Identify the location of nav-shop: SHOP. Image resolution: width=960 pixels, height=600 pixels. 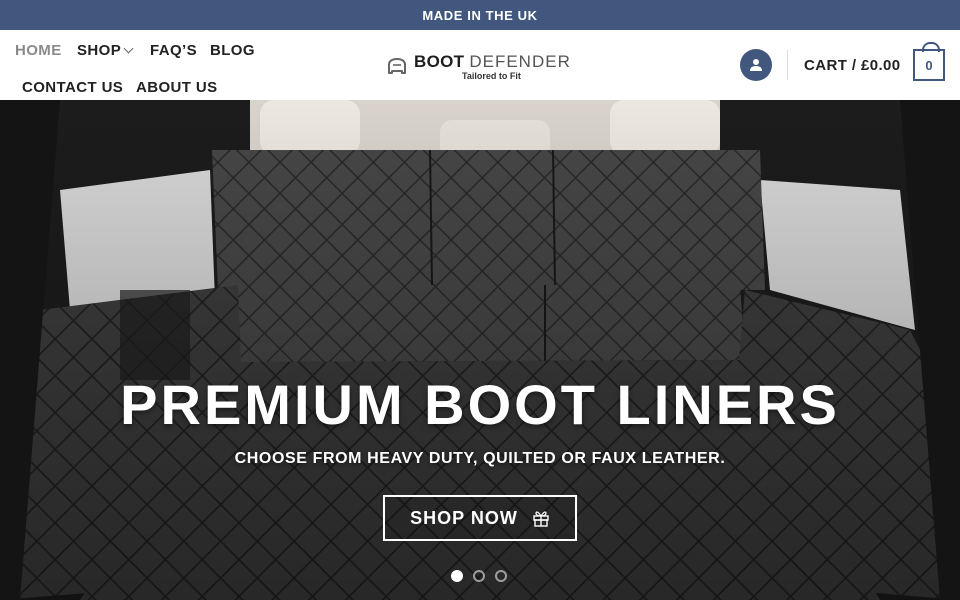
(105, 50).